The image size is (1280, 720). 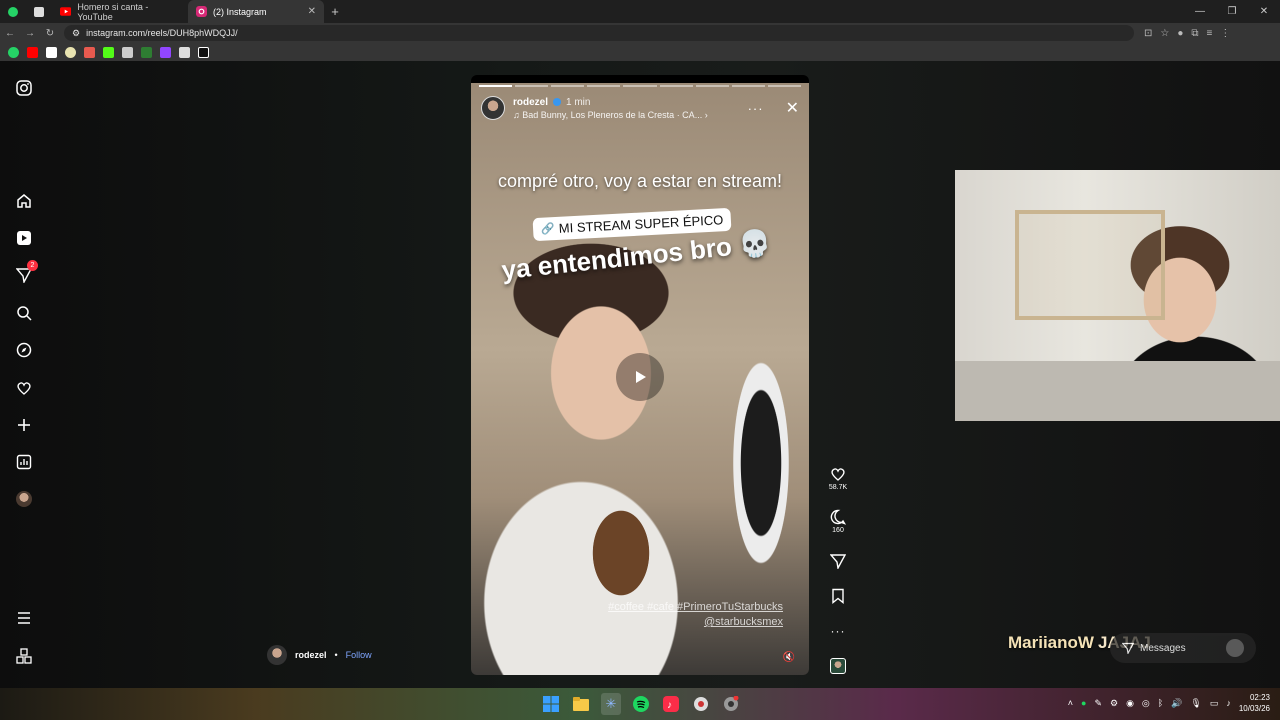 I want to click on play-button, so click(x=640, y=377).